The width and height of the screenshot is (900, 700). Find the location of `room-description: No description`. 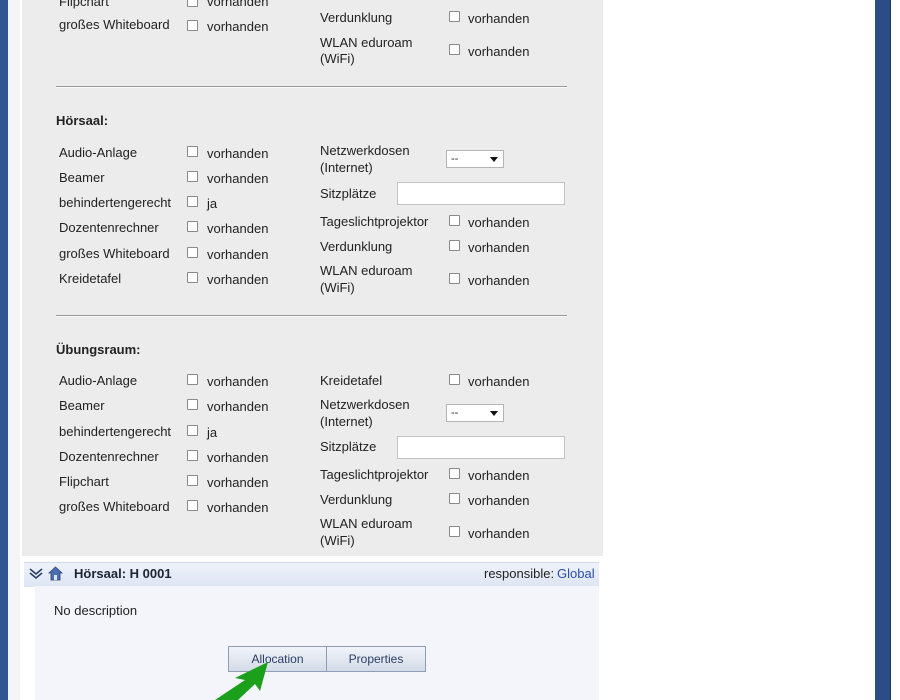

room-description: No description is located at coordinates (96, 610).